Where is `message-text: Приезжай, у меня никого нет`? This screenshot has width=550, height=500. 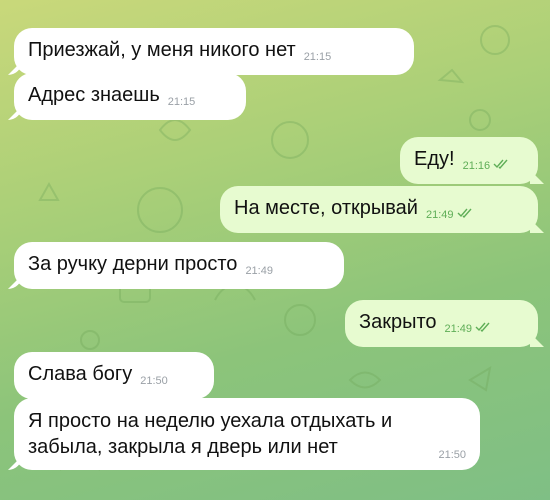
message-text: Приезжай, у меня никого нет is located at coordinates (162, 50).